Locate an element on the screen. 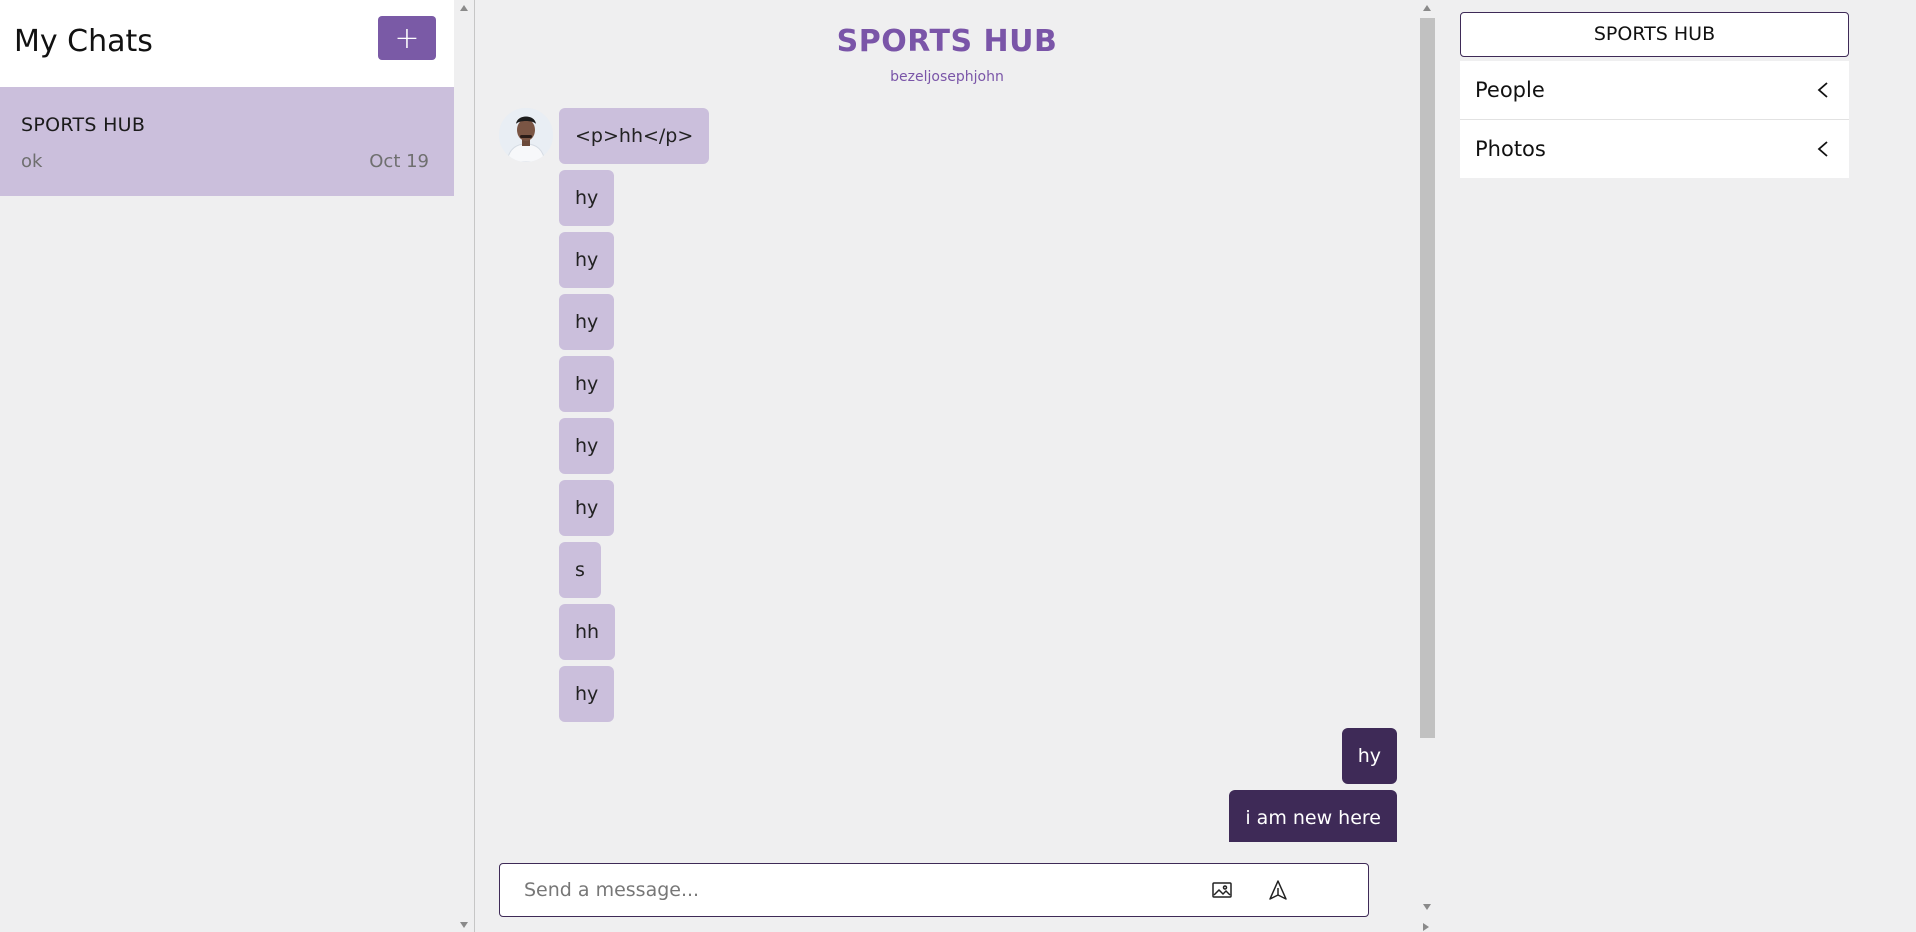 The height and width of the screenshot is (932, 1916). chat-item-date: Oct 19 is located at coordinates (399, 161).